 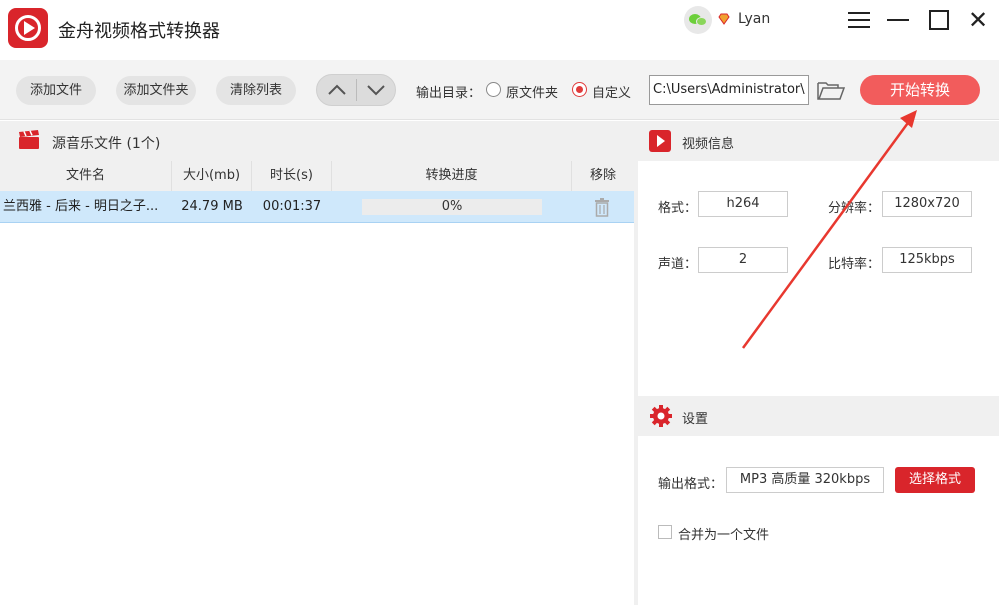 I want to click on column-header-progress: 转换进度, so click(x=452, y=176).